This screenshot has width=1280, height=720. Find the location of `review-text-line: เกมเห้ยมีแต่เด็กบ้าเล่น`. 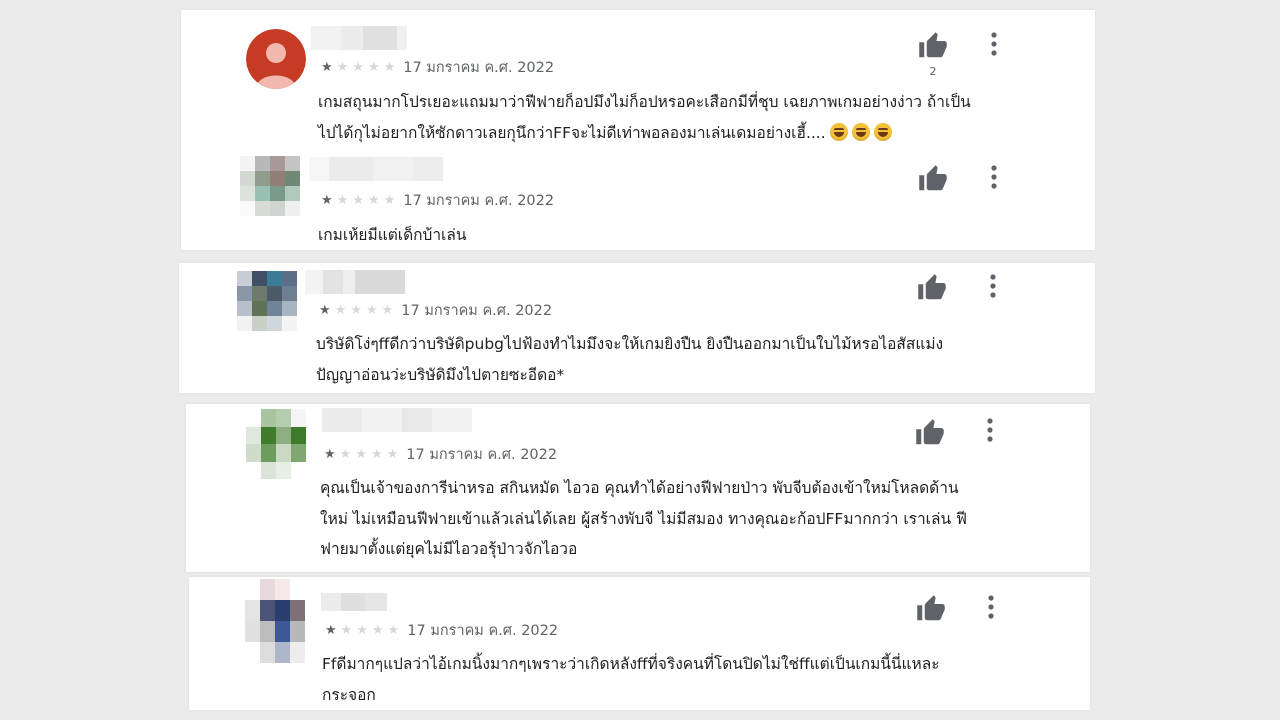

review-text-line: เกมเห้ยมีแต่เด็กบ้าเล่น is located at coordinates (392, 235).